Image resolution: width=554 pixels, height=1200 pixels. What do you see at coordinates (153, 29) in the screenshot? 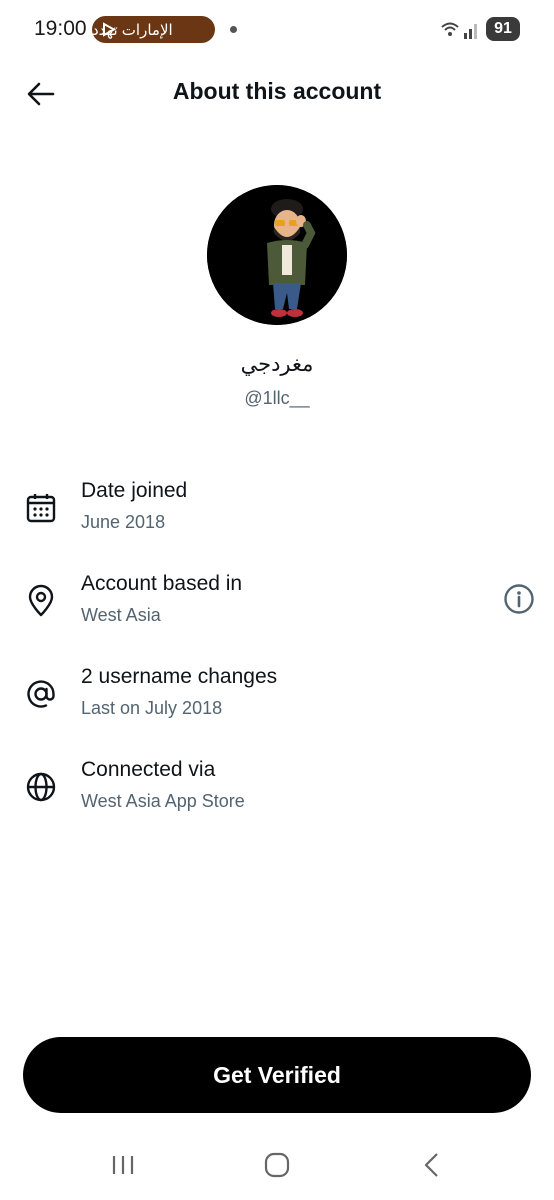
I see `notification-pill: الإمارات تهدد` at bounding box center [153, 29].